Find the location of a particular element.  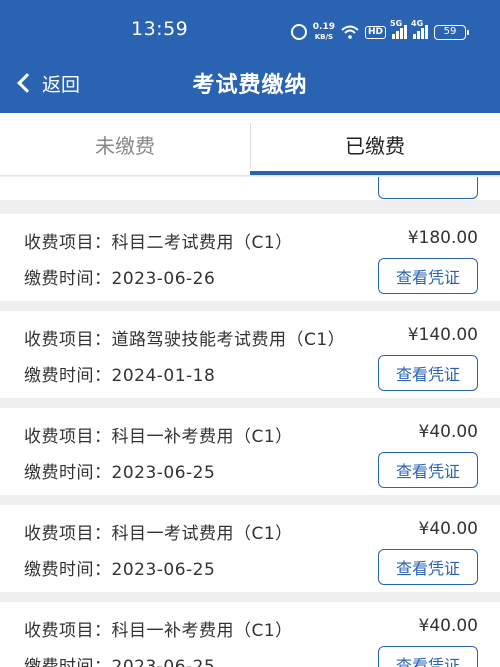

signal-5g-label: 5G is located at coordinates (396, 23).